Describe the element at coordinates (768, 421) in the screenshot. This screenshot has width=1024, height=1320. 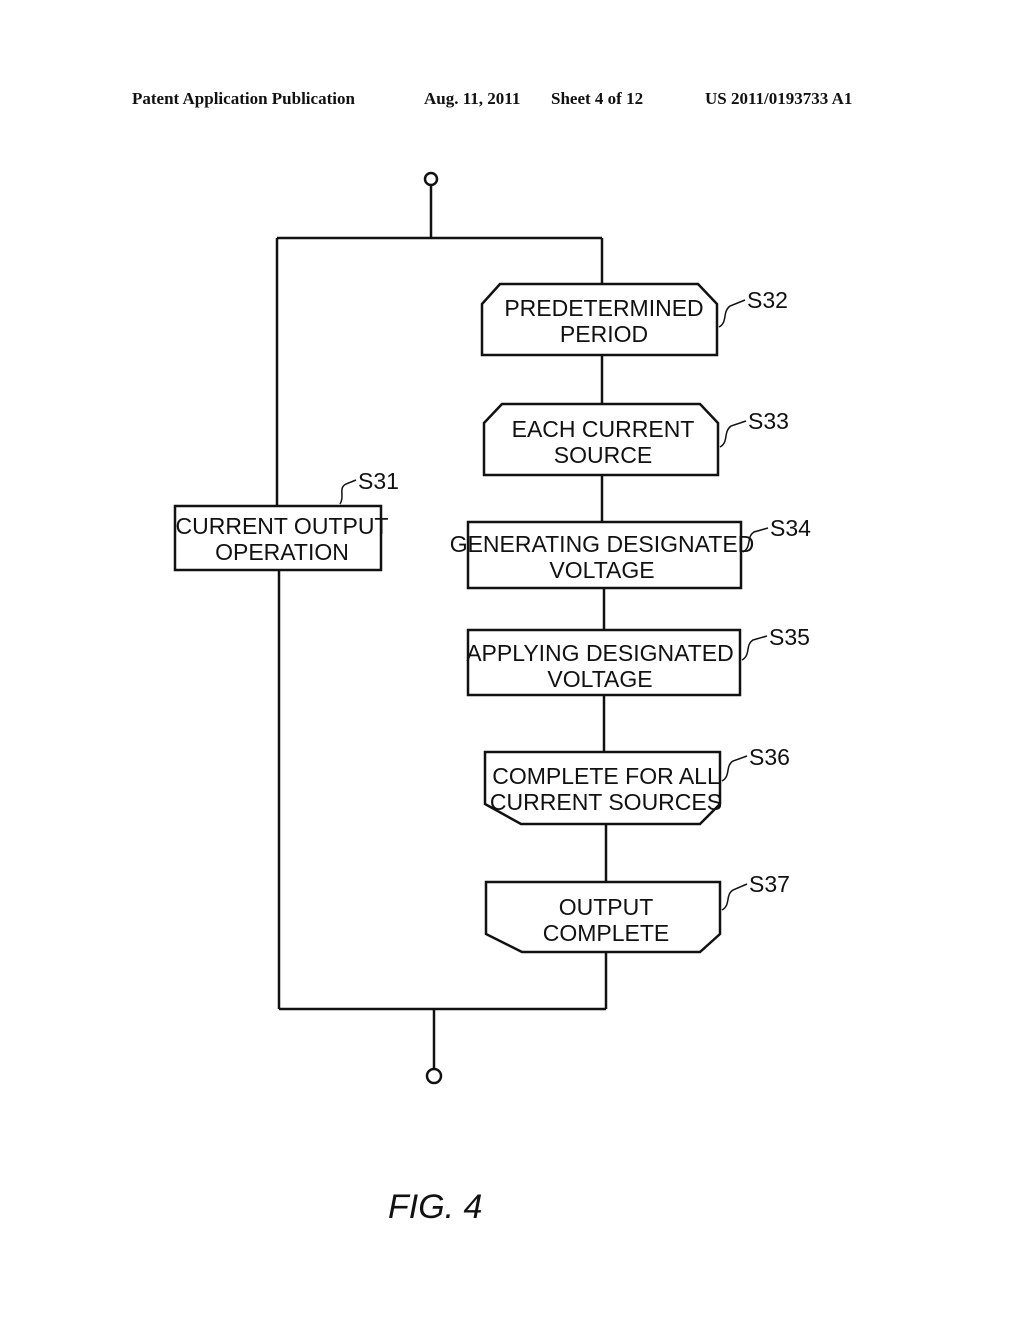
I see `step-label: S33` at that location.